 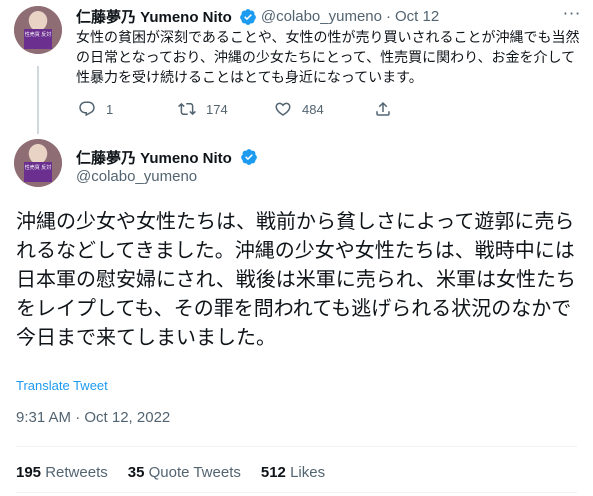 I want to click on likes-count: 512, so click(x=273, y=472).